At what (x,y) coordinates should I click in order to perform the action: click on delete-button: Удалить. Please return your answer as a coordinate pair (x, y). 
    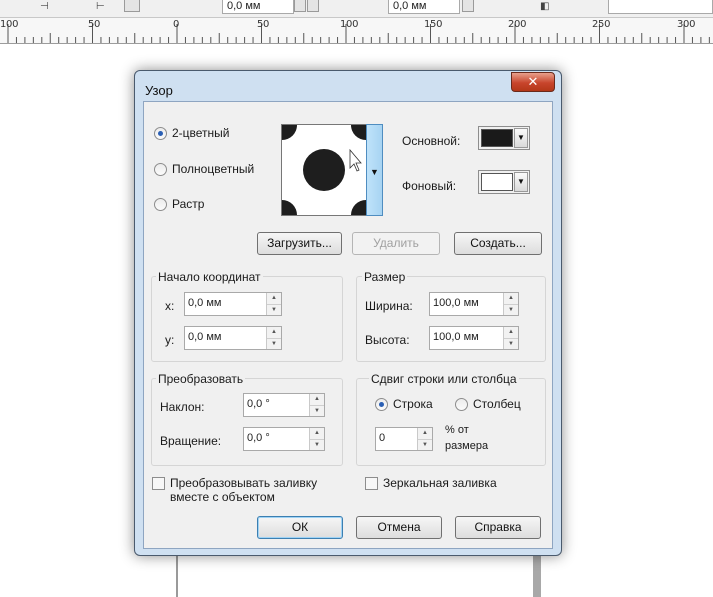
    Looking at the image, I should click on (396, 243).